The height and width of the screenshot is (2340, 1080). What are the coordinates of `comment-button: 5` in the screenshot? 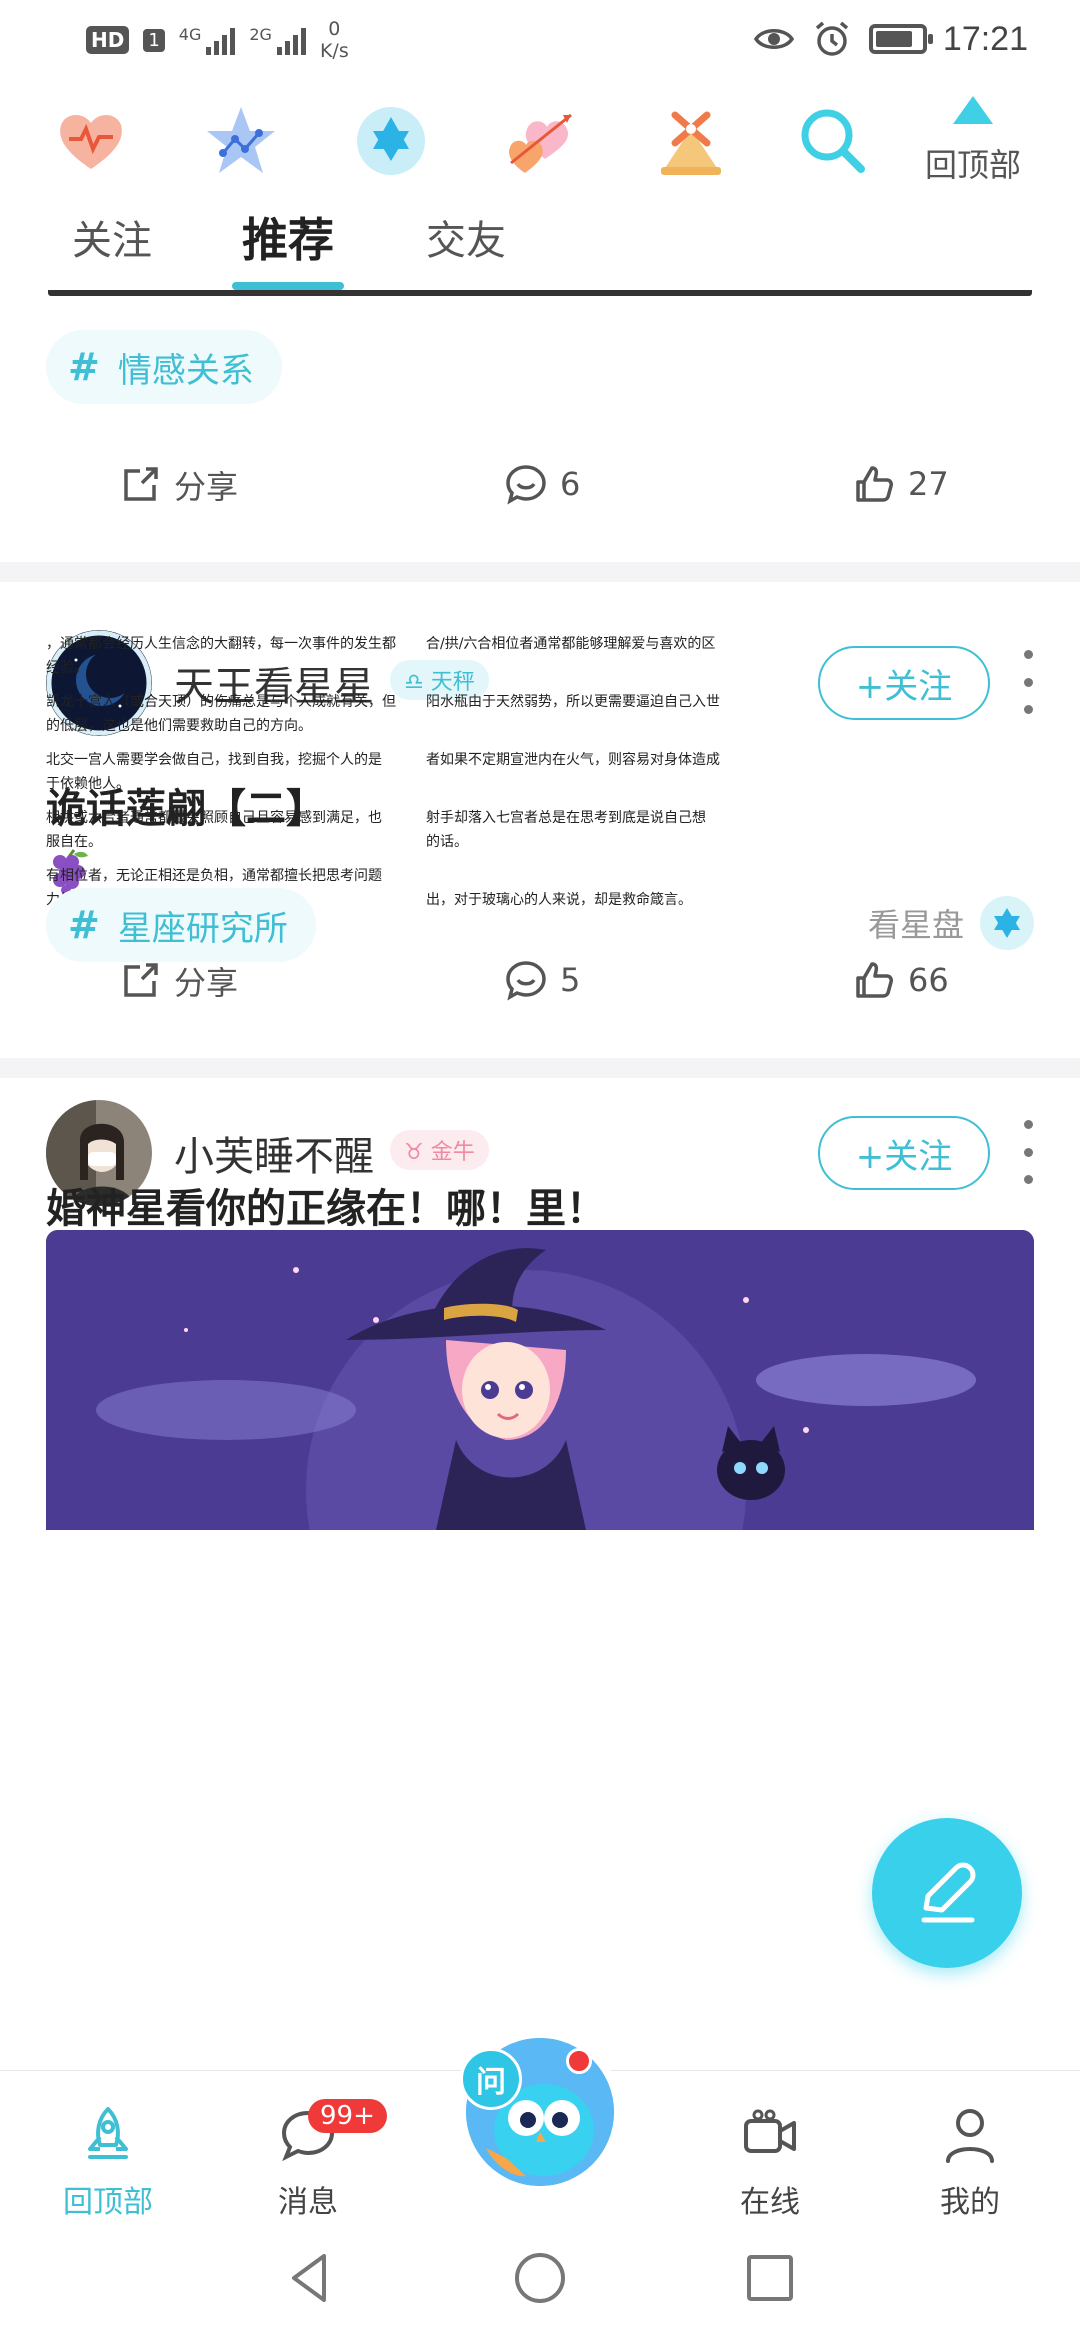 It's located at (542, 980).